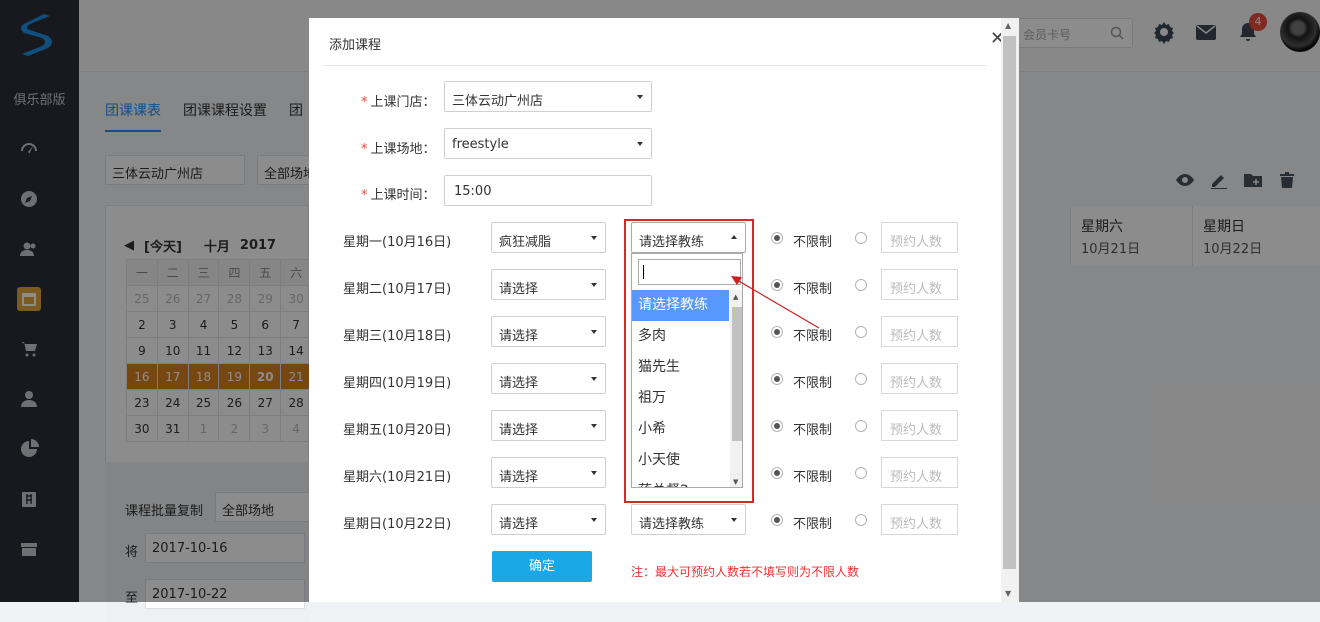  Describe the element at coordinates (680, 429) in the screenshot. I see `coach-option: 小希` at that location.